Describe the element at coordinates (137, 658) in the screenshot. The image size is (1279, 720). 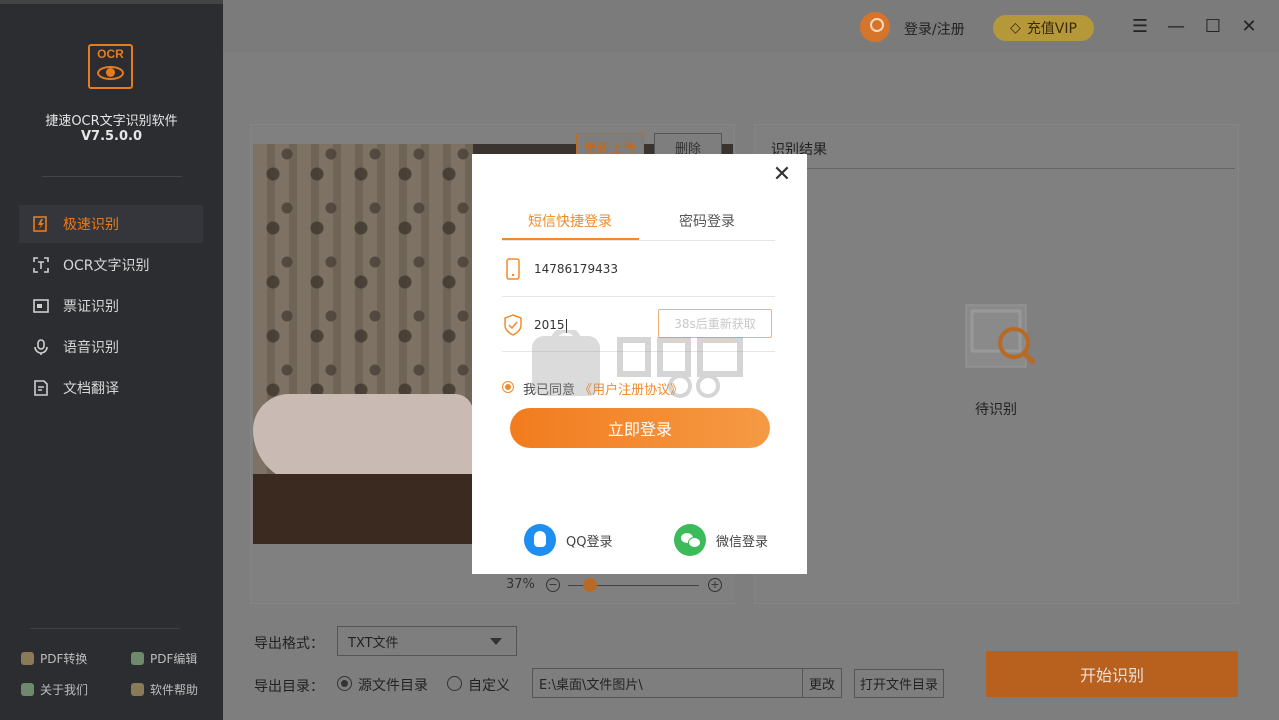
I see `pdf-edit-icon` at that location.